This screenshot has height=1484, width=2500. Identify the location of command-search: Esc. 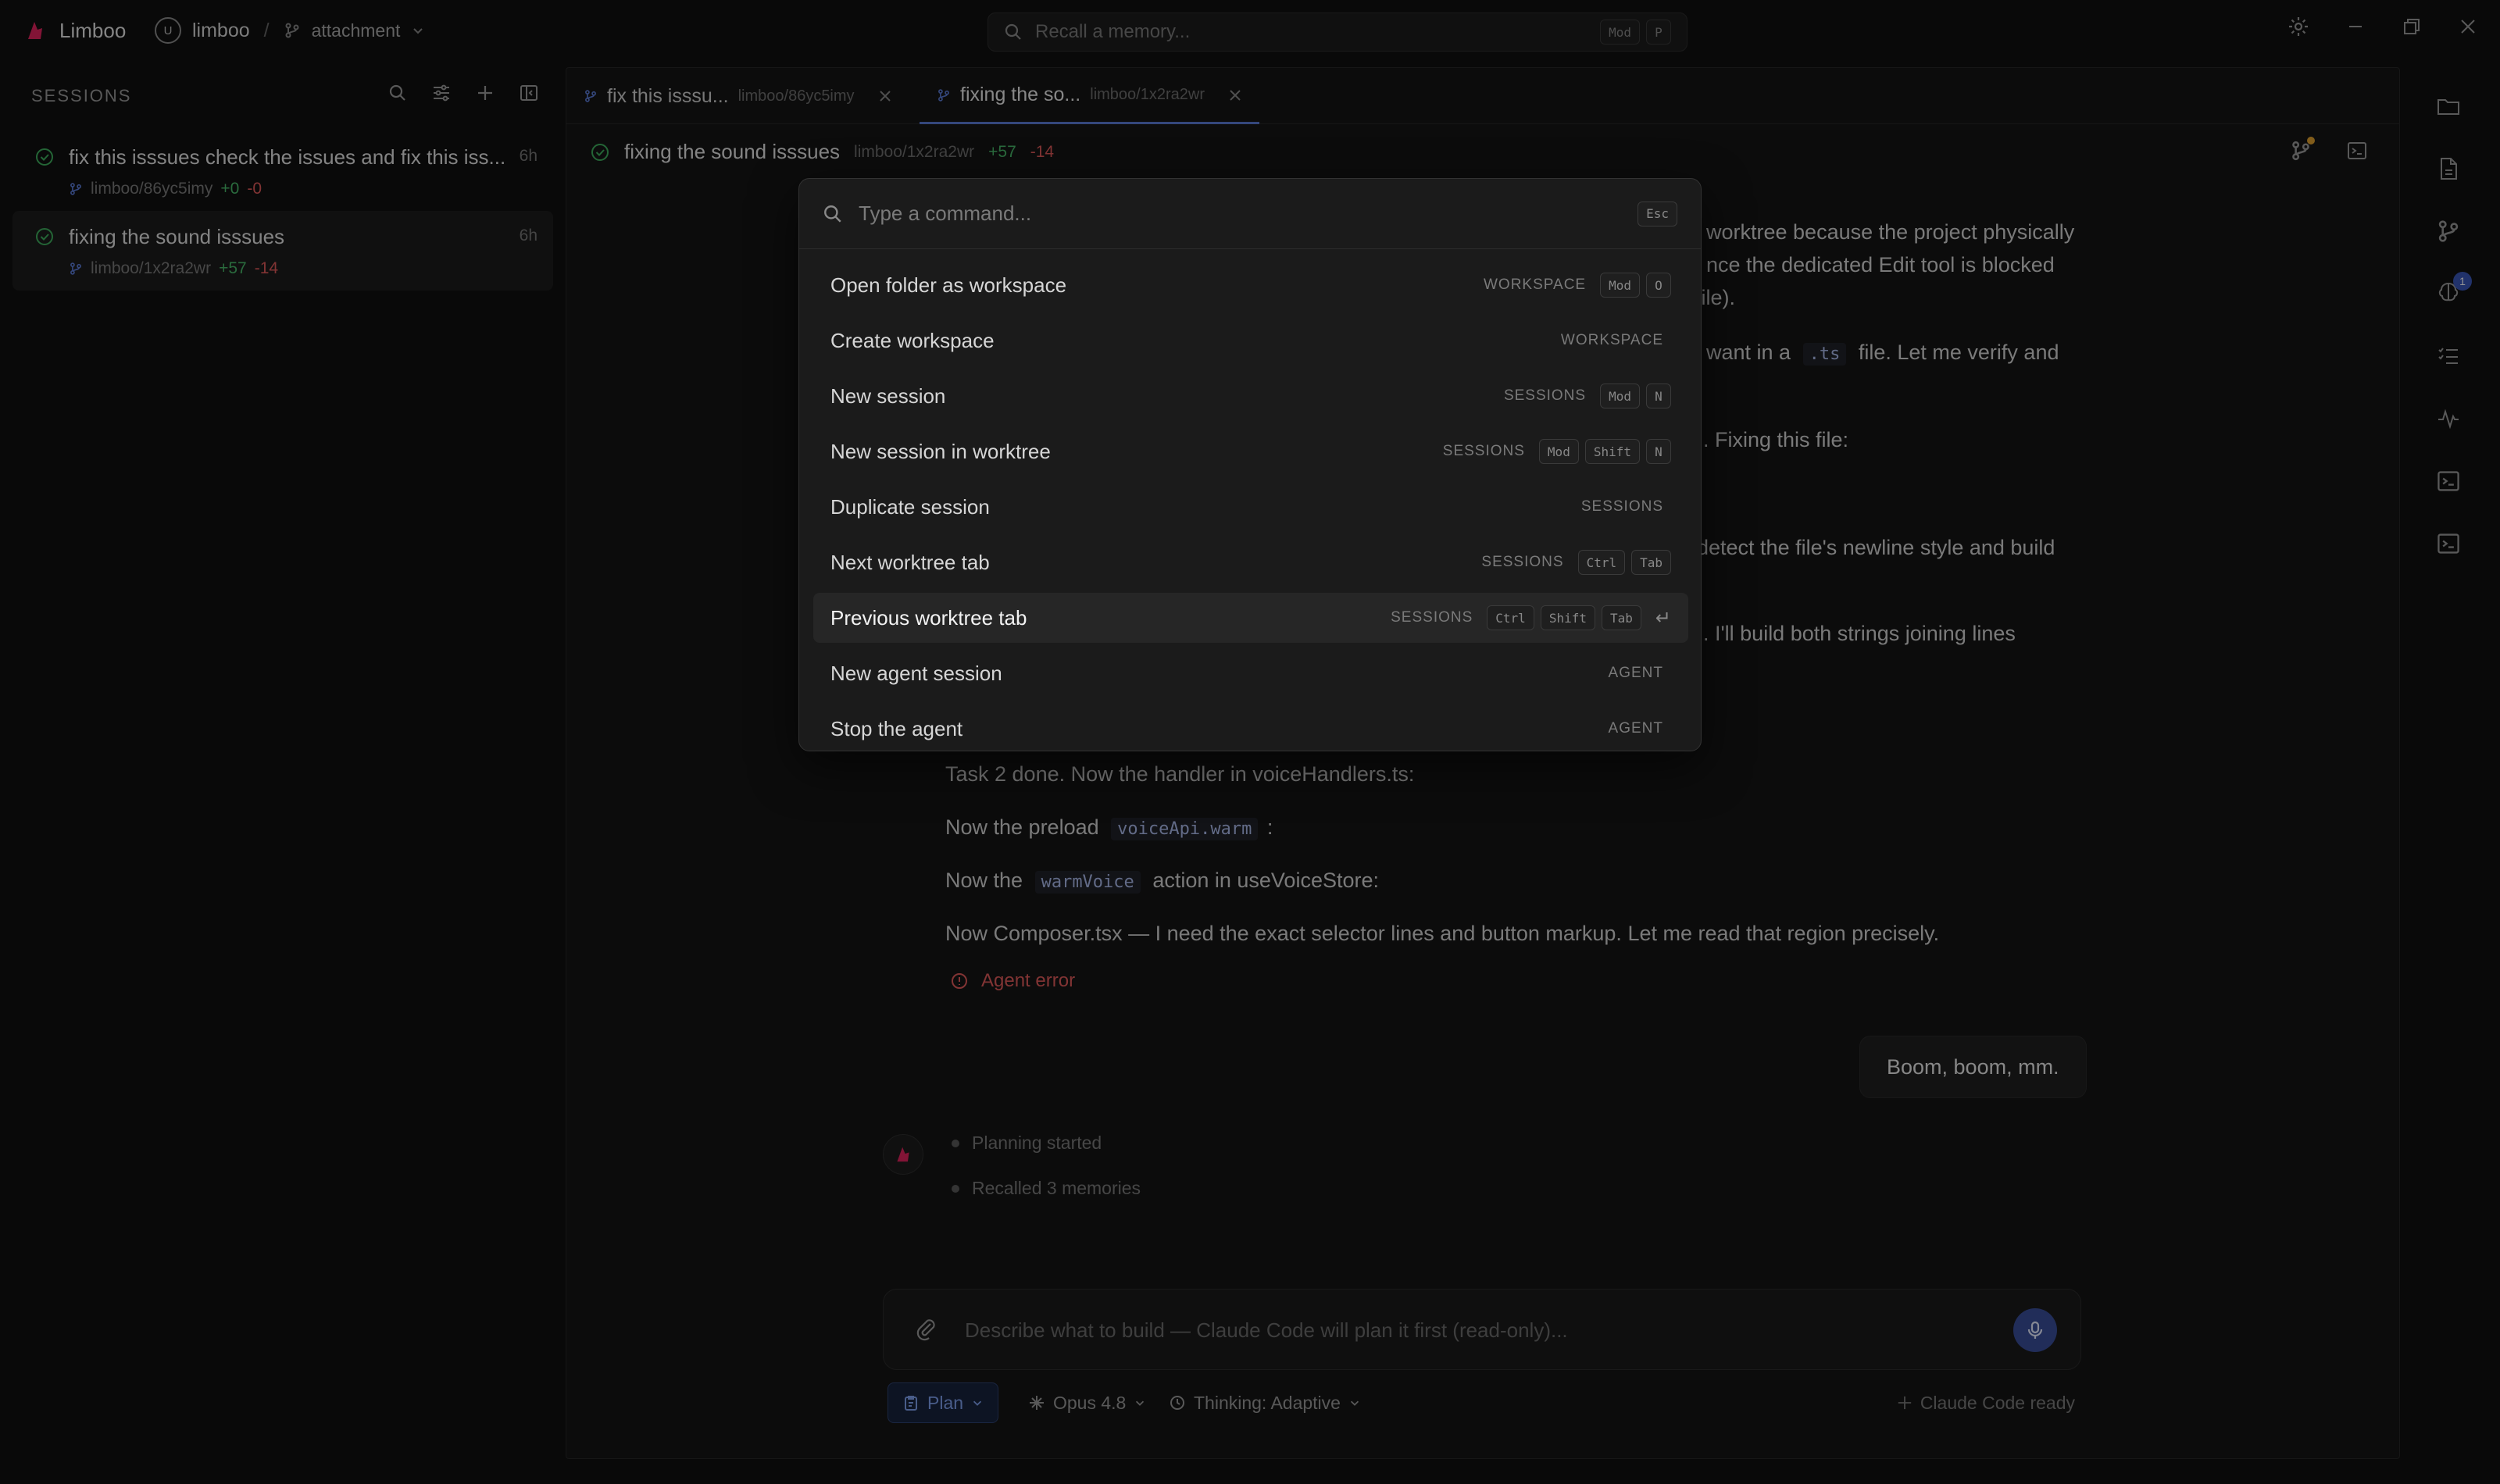
(1250, 214).